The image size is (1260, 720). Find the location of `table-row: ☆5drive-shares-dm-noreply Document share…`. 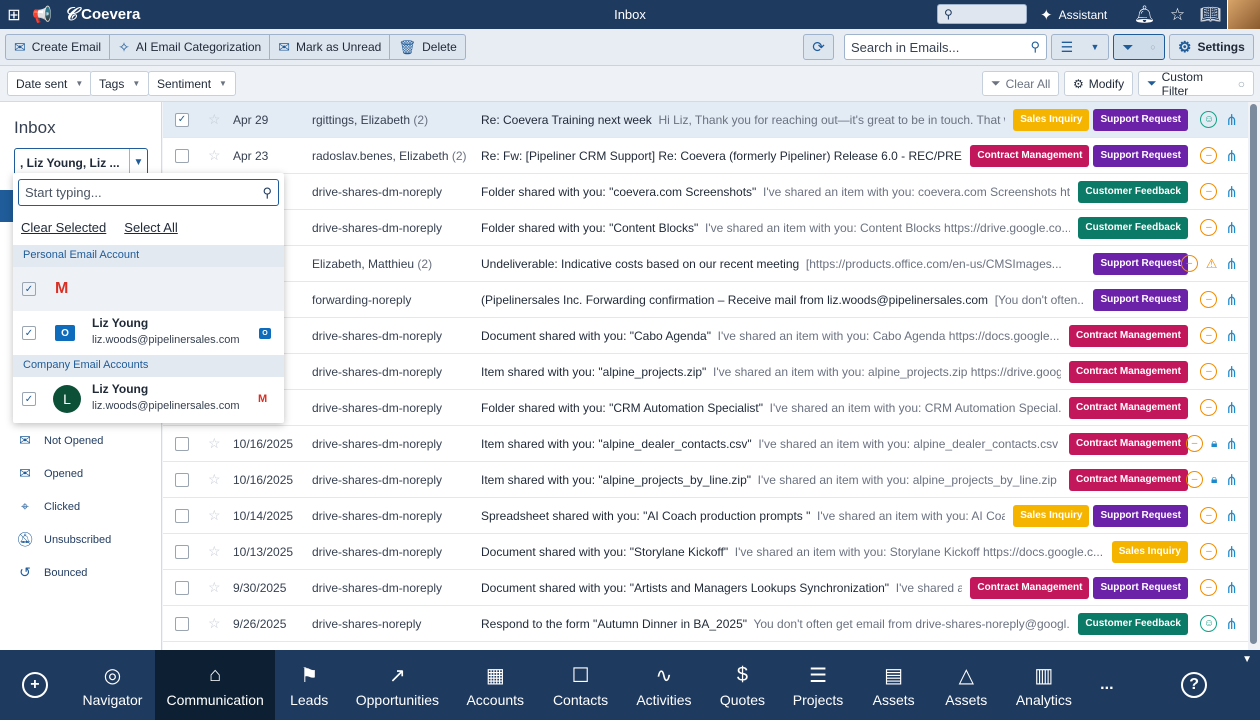

table-row: ☆5drive-shares-dm-noreply Document share… is located at coordinates (705, 336).